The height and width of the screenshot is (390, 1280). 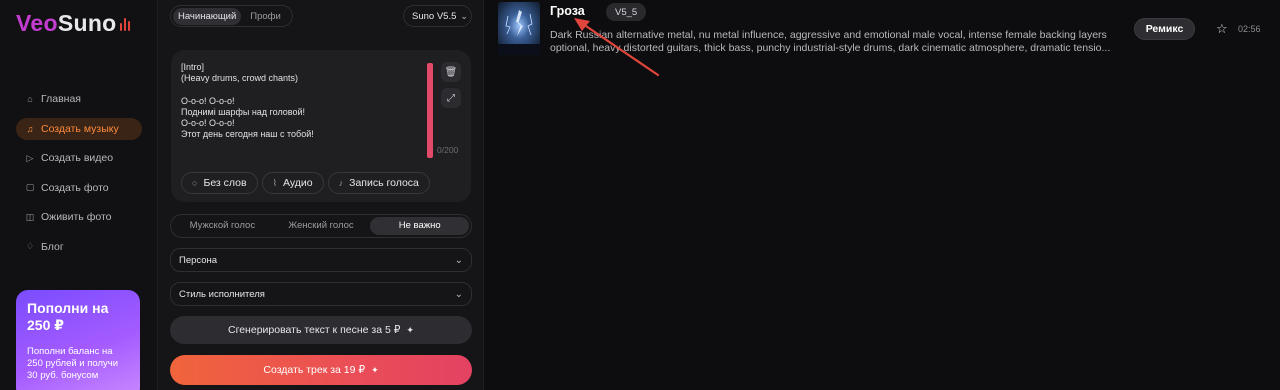 What do you see at coordinates (30, 246) in the screenshot?
I see `bell-icon: ♢` at bounding box center [30, 246].